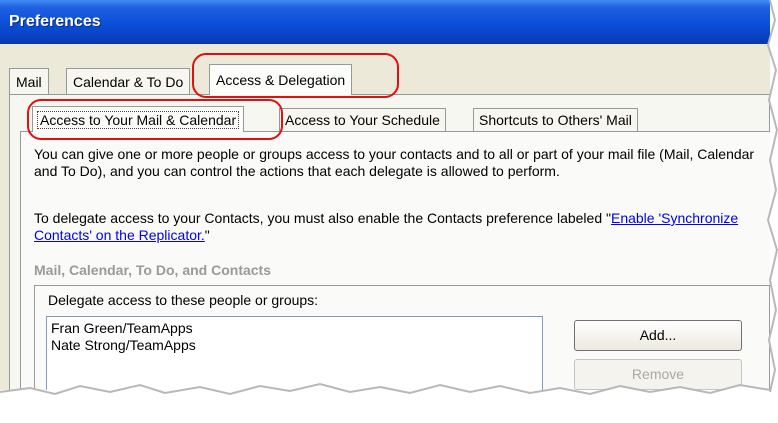  What do you see at coordinates (55, 21) in the screenshot?
I see `window-title: Preferences` at bounding box center [55, 21].